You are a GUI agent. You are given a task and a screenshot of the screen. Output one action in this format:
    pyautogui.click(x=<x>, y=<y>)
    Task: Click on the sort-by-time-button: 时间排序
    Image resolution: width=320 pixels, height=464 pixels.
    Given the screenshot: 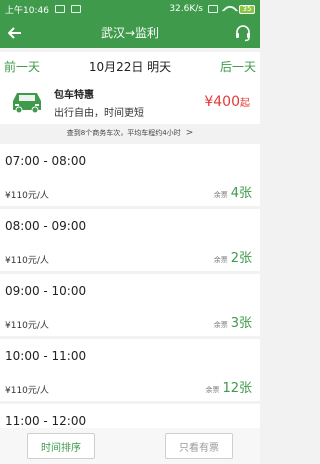 What is the action you would take?
    pyautogui.click(x=61, y=446)
    